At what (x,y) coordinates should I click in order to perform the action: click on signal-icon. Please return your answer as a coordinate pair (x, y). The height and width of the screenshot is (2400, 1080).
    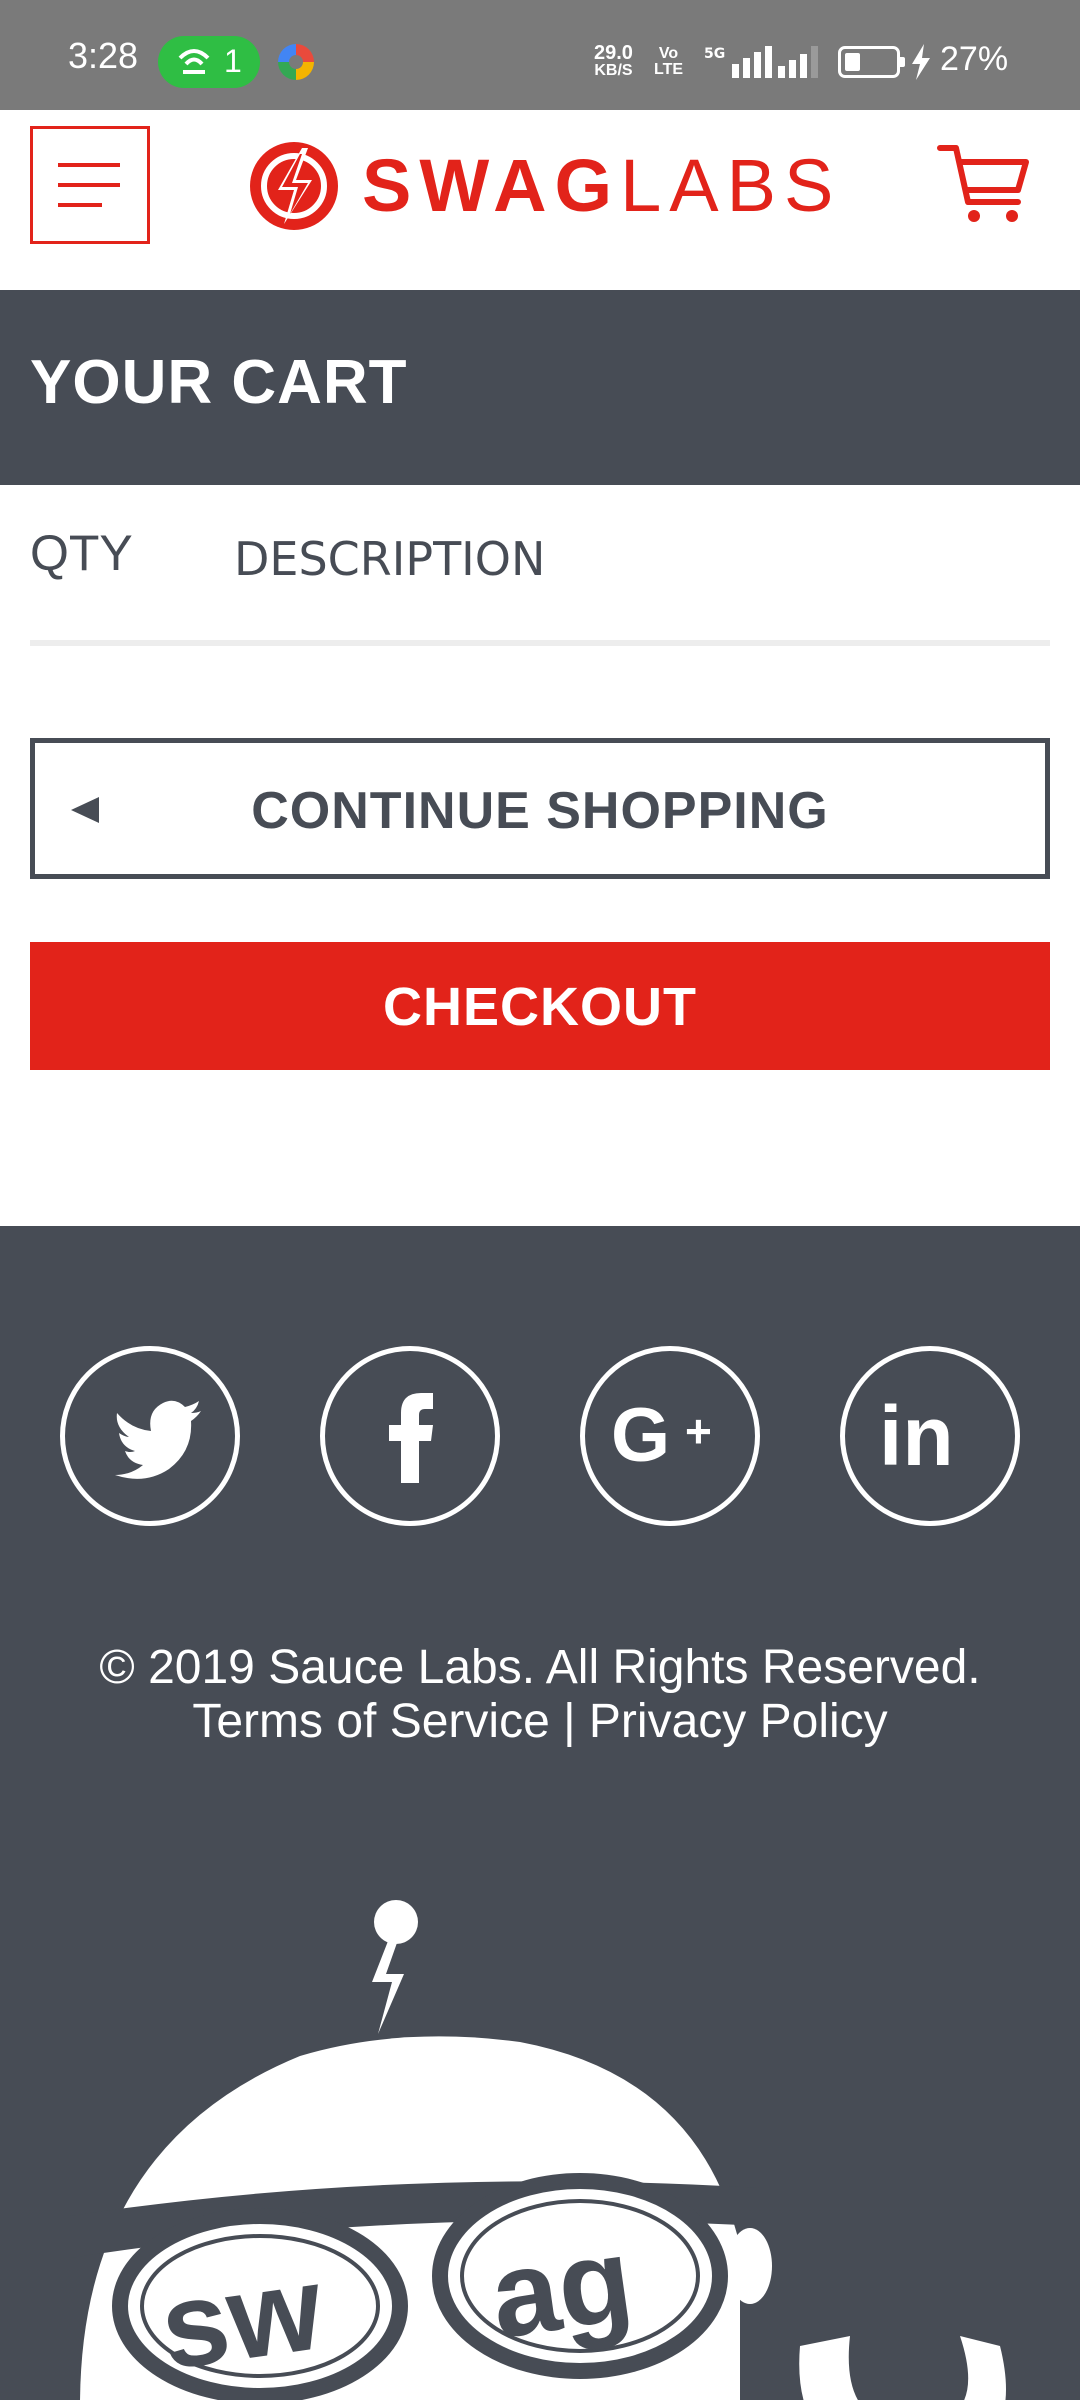
    Looking at the image, I should click on (798, 62).